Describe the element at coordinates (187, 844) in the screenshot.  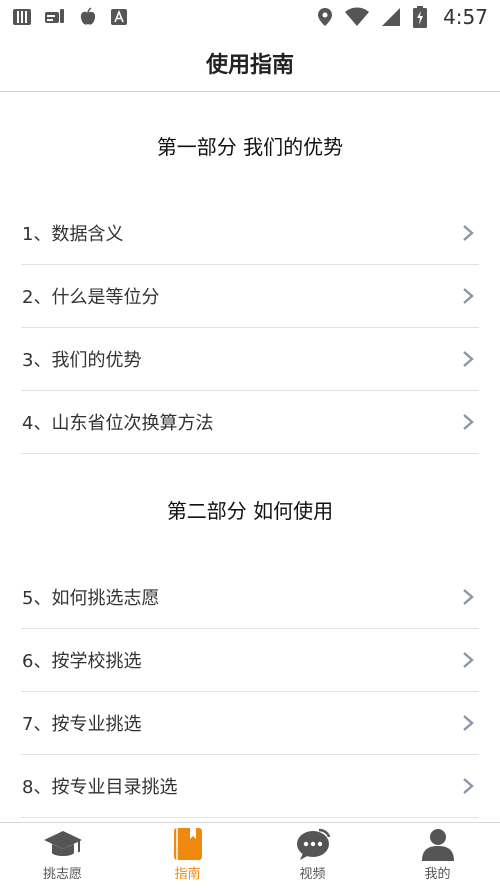
I see `guide-book-icon` at that location.